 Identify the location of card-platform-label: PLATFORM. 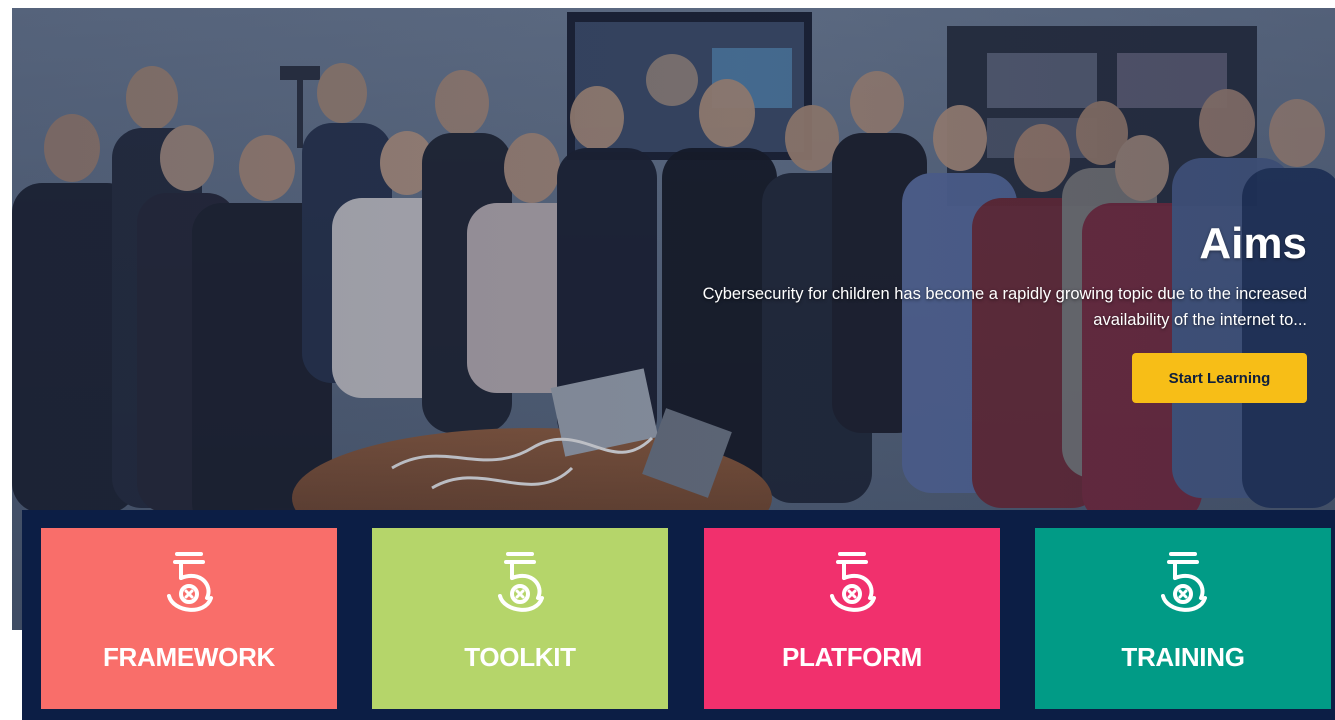
(852, 657).